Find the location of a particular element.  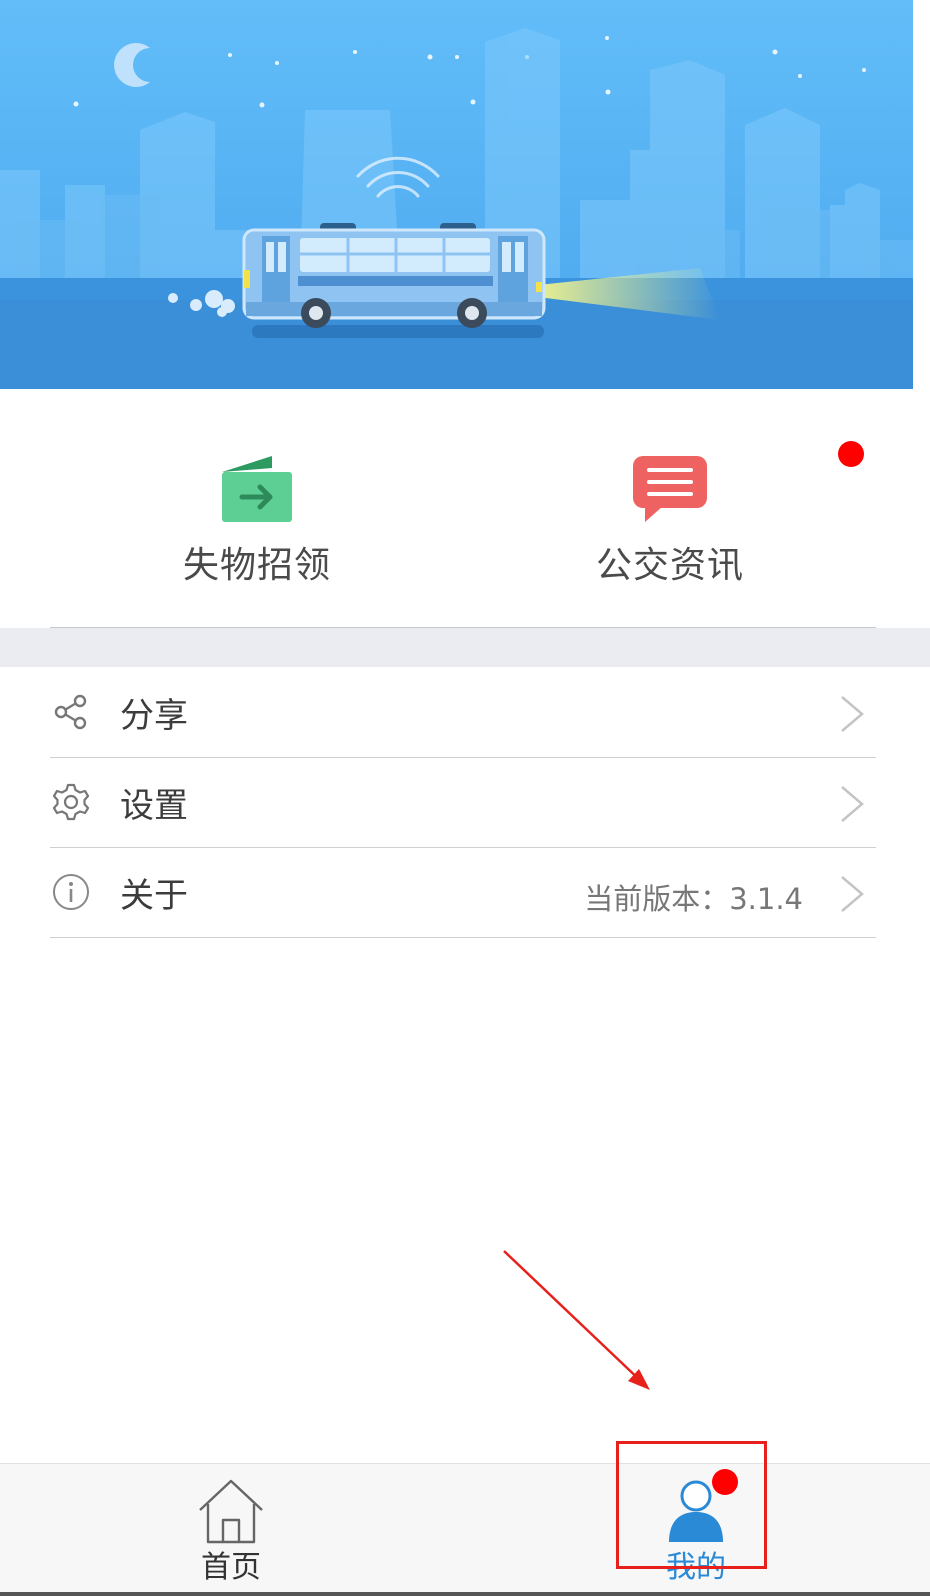

menu-label-about: 关于 is located at coordinates (154, 896).